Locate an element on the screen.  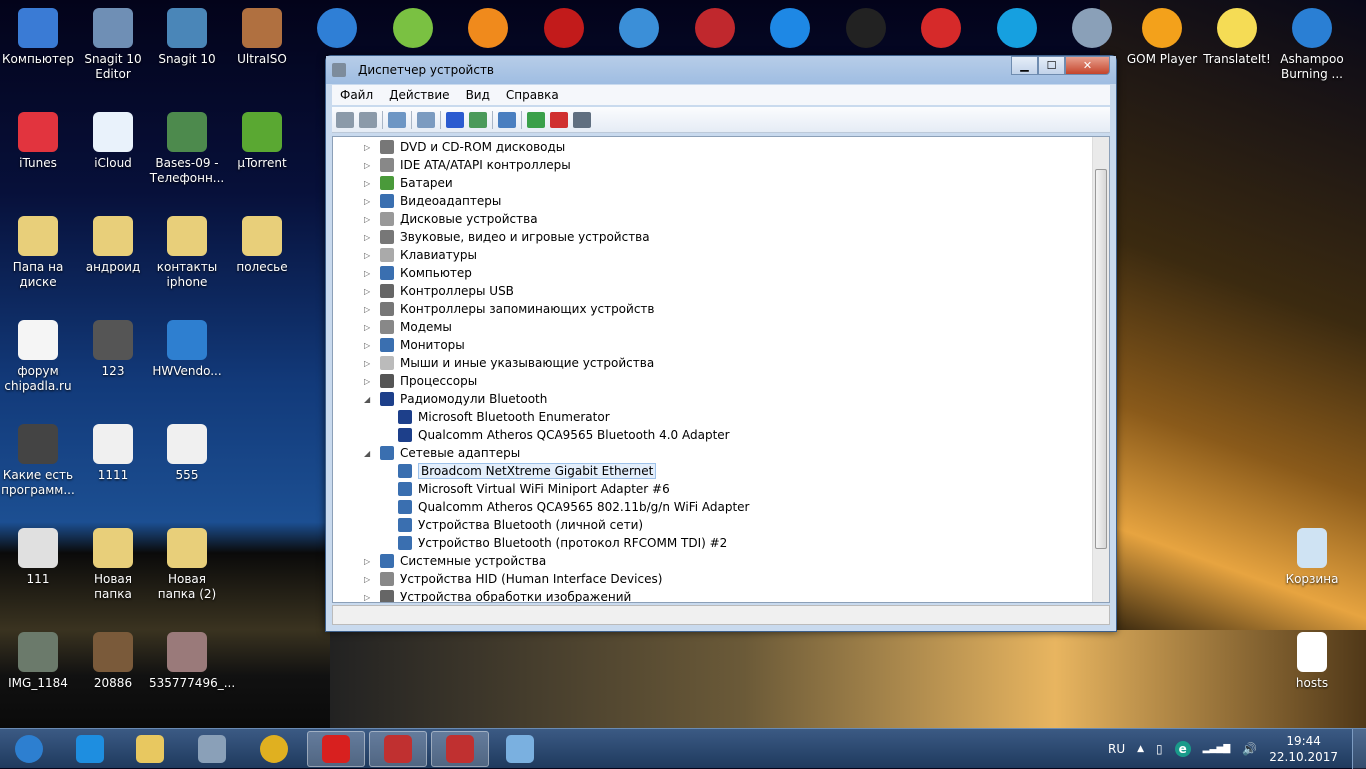
eset-icon: e is located at coordinates (1182, 749).